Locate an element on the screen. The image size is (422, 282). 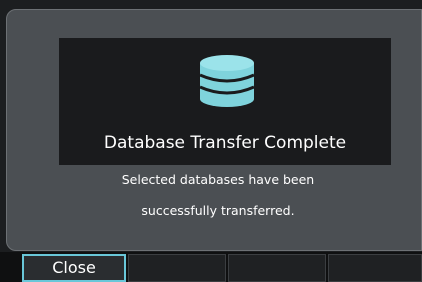
dialog-message-line-2: successfully transferred. is located at coordinates (218, 210).